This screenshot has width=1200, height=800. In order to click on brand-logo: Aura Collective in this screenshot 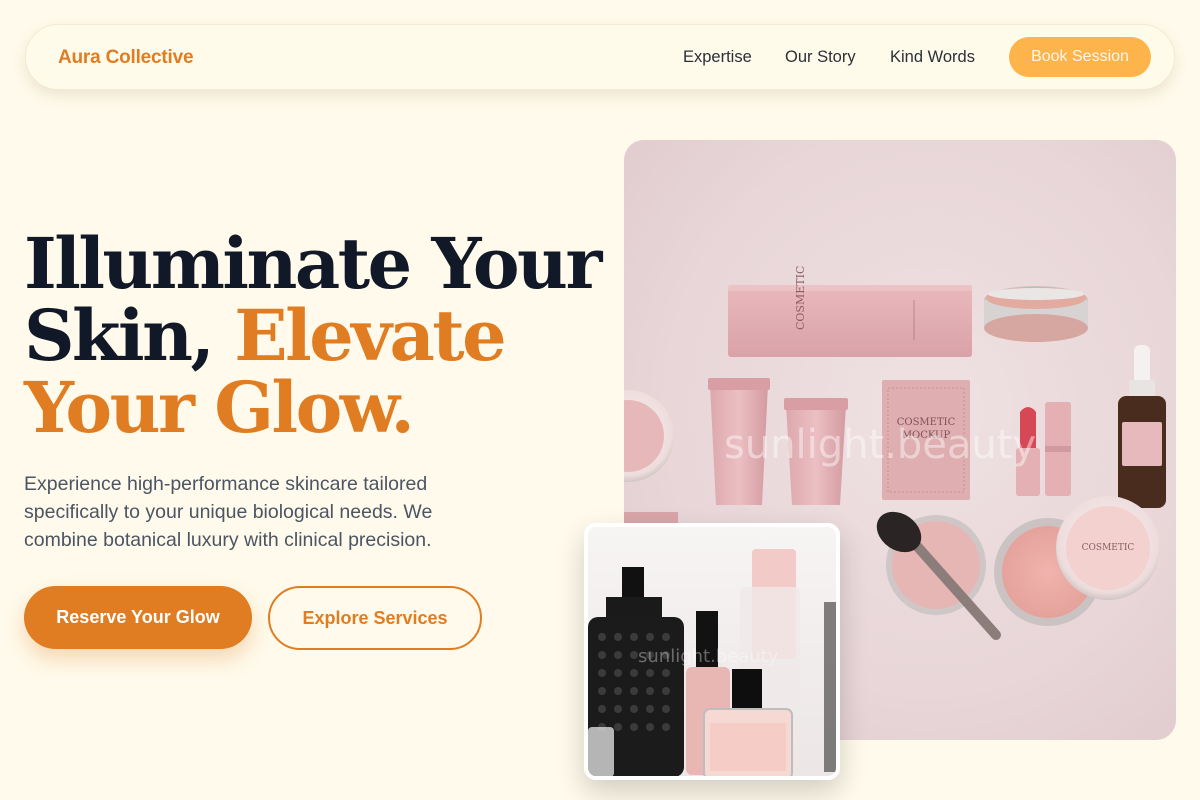, I will do `click(126, 58)`.